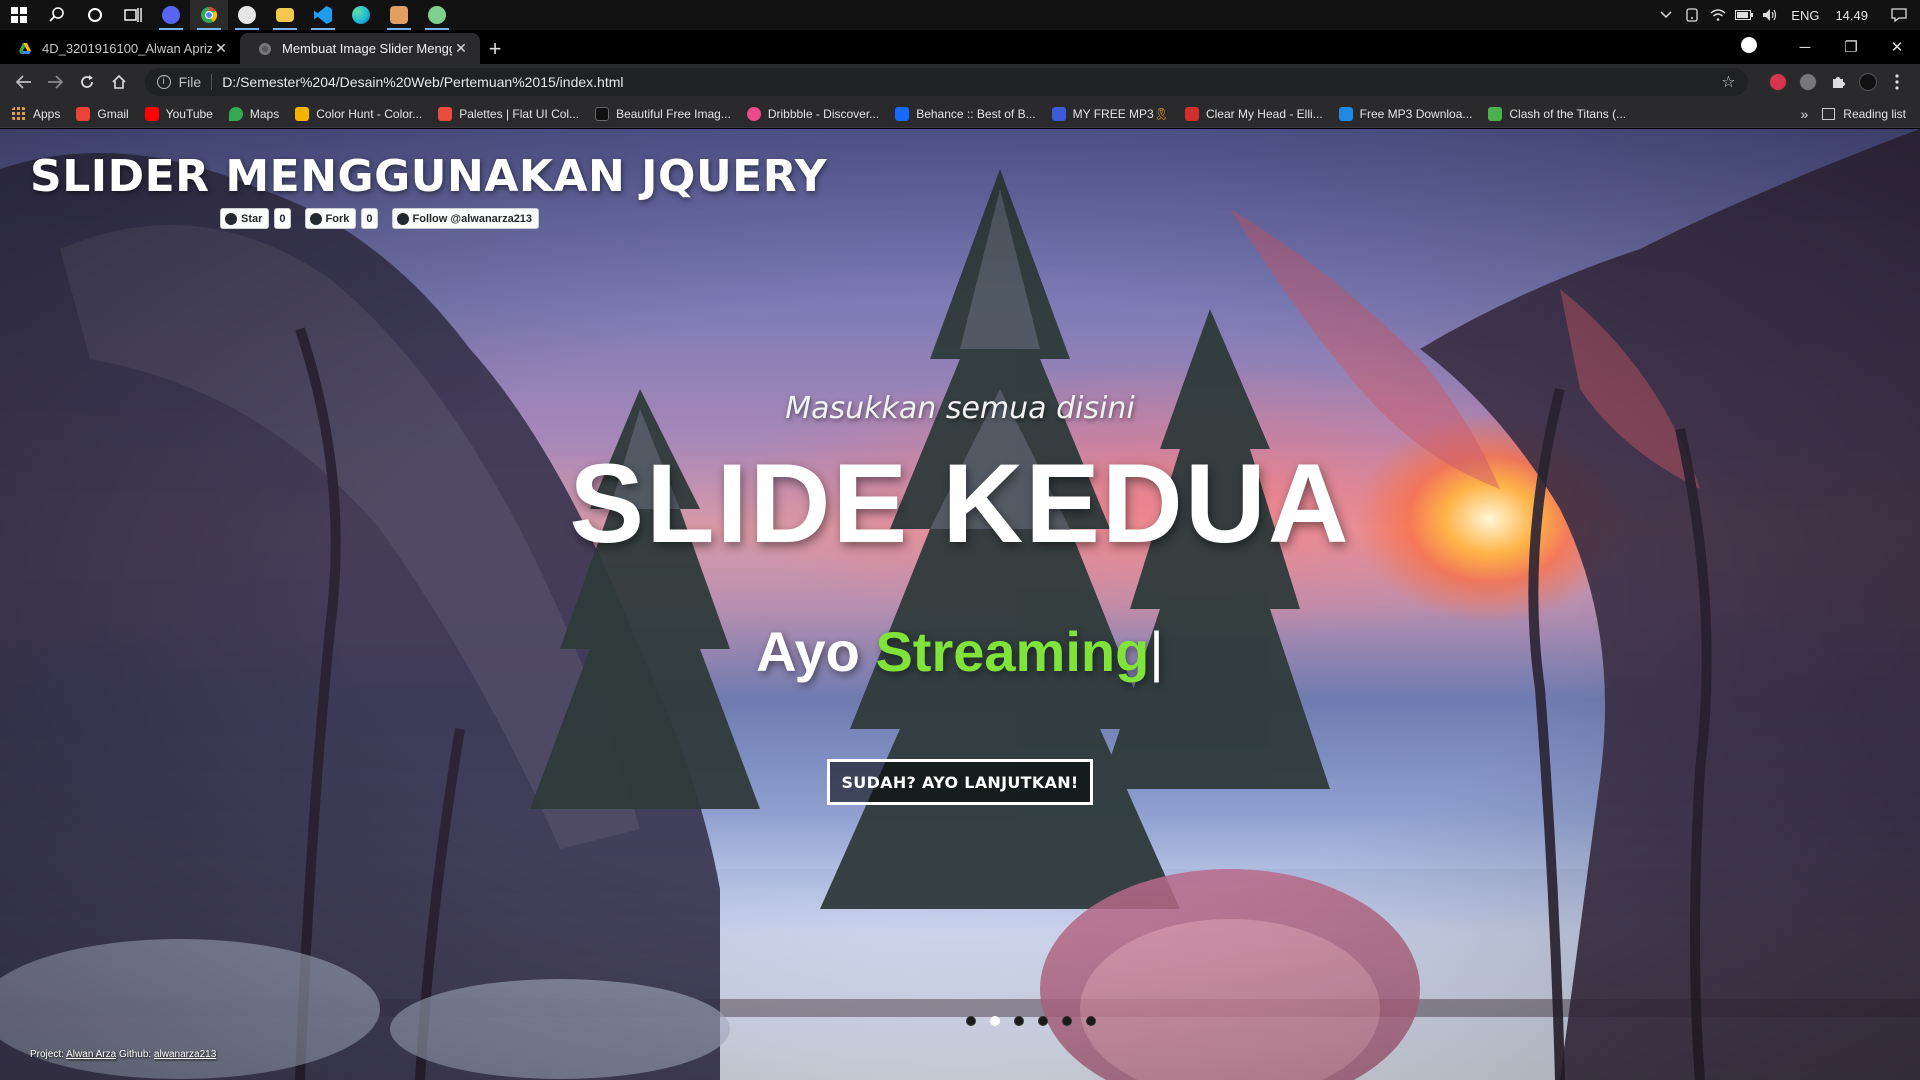  I want to click on cortana-icon, so click(95, 15).